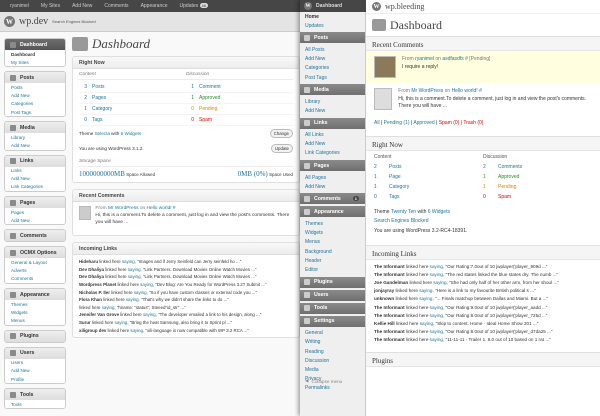  Describe the element at coordinates (329, 6) in the screenshot. I see `dashboard-menu-label: Dashboard` at that location.